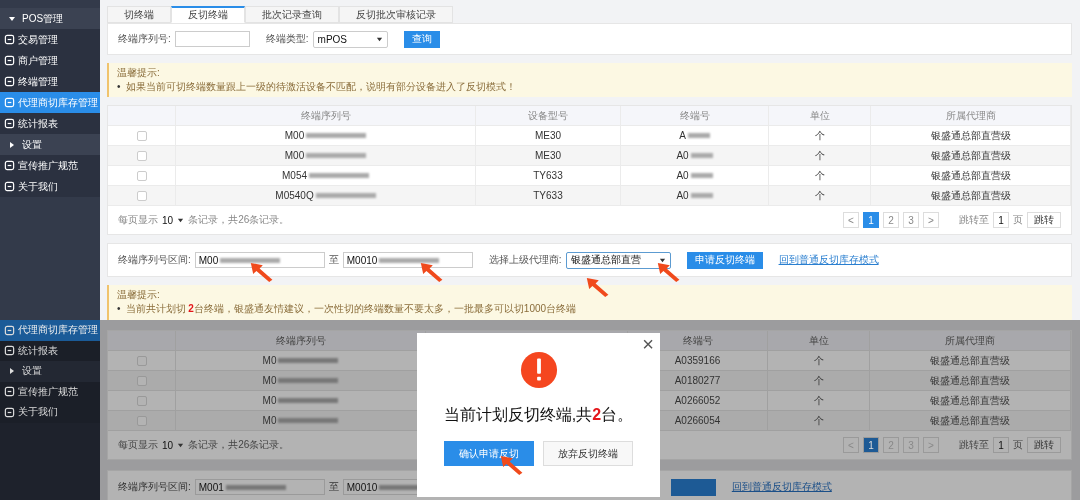  I want to click on type-select: mPOS, so click(350, 39).